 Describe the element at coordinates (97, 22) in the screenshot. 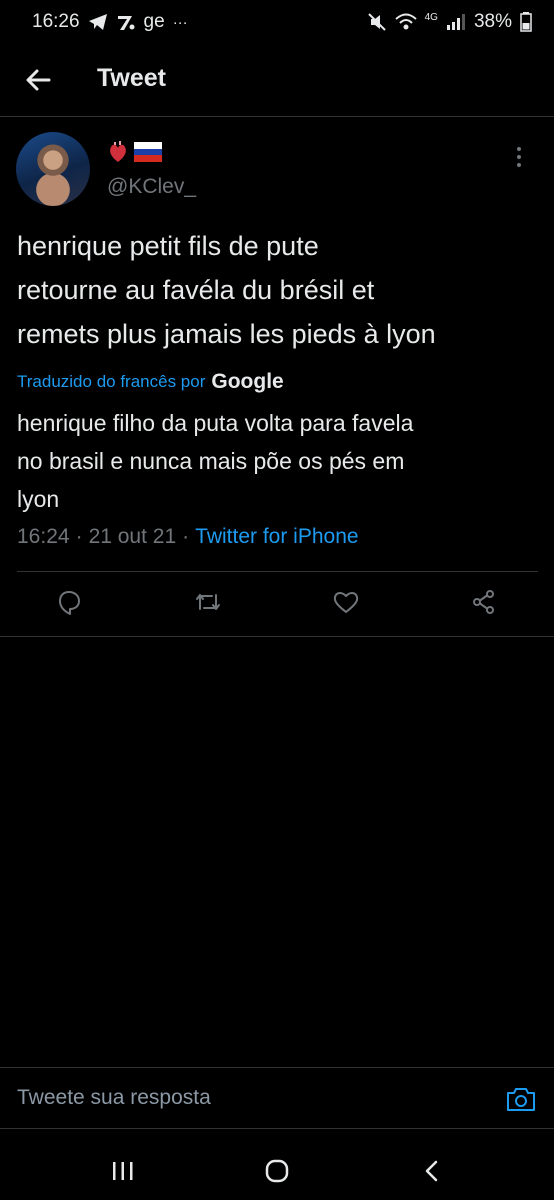

I see `telegram-icon` at that location.